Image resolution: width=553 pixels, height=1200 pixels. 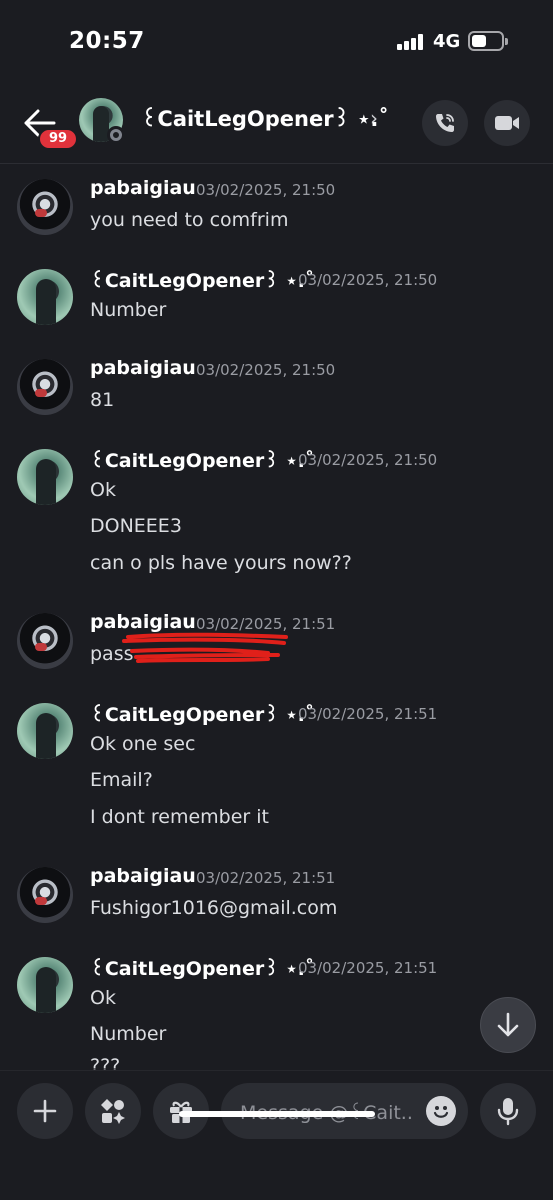 I want to click on apps-icon, so click(x=113, y=1111).